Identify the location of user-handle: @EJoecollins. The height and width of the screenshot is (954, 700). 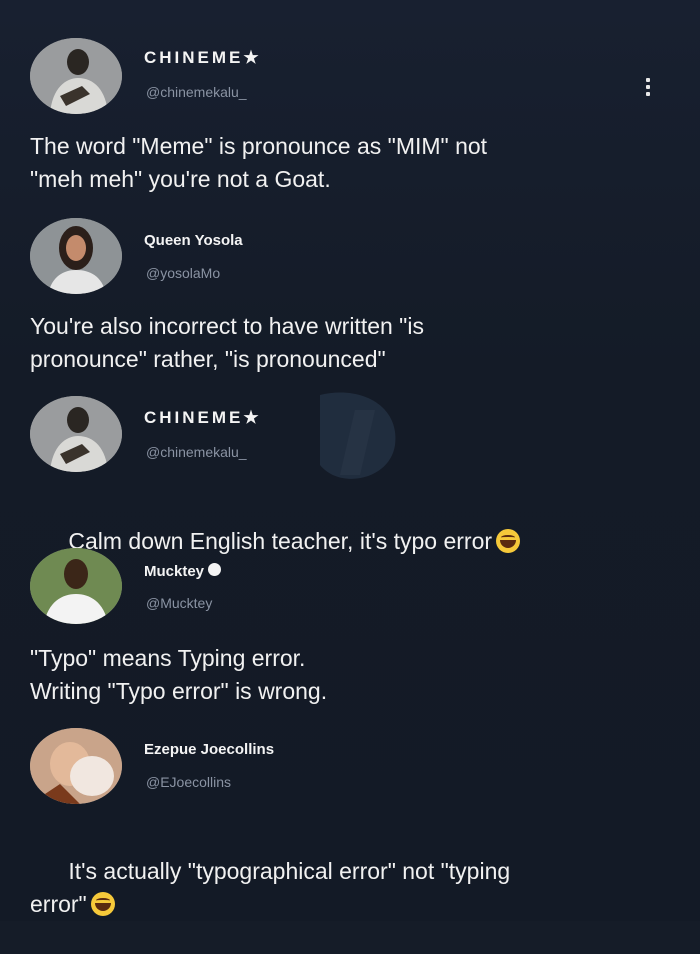
(188, 782).